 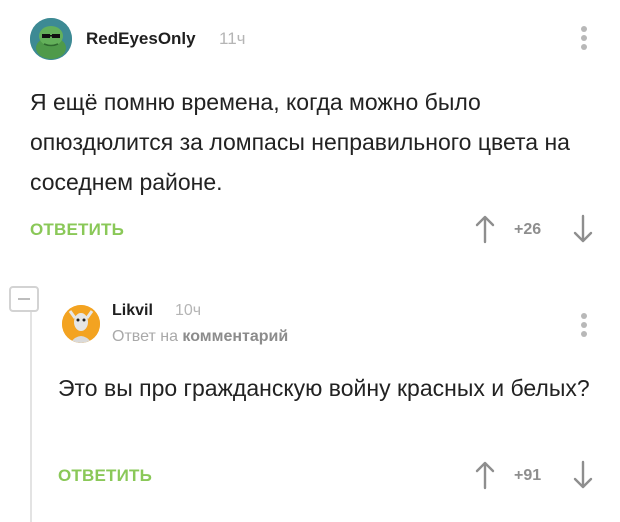 What do you see at coordinates (188, 310) in the screenshot?
I see `comment-time: 10ч` at bounding box center [188, 310].